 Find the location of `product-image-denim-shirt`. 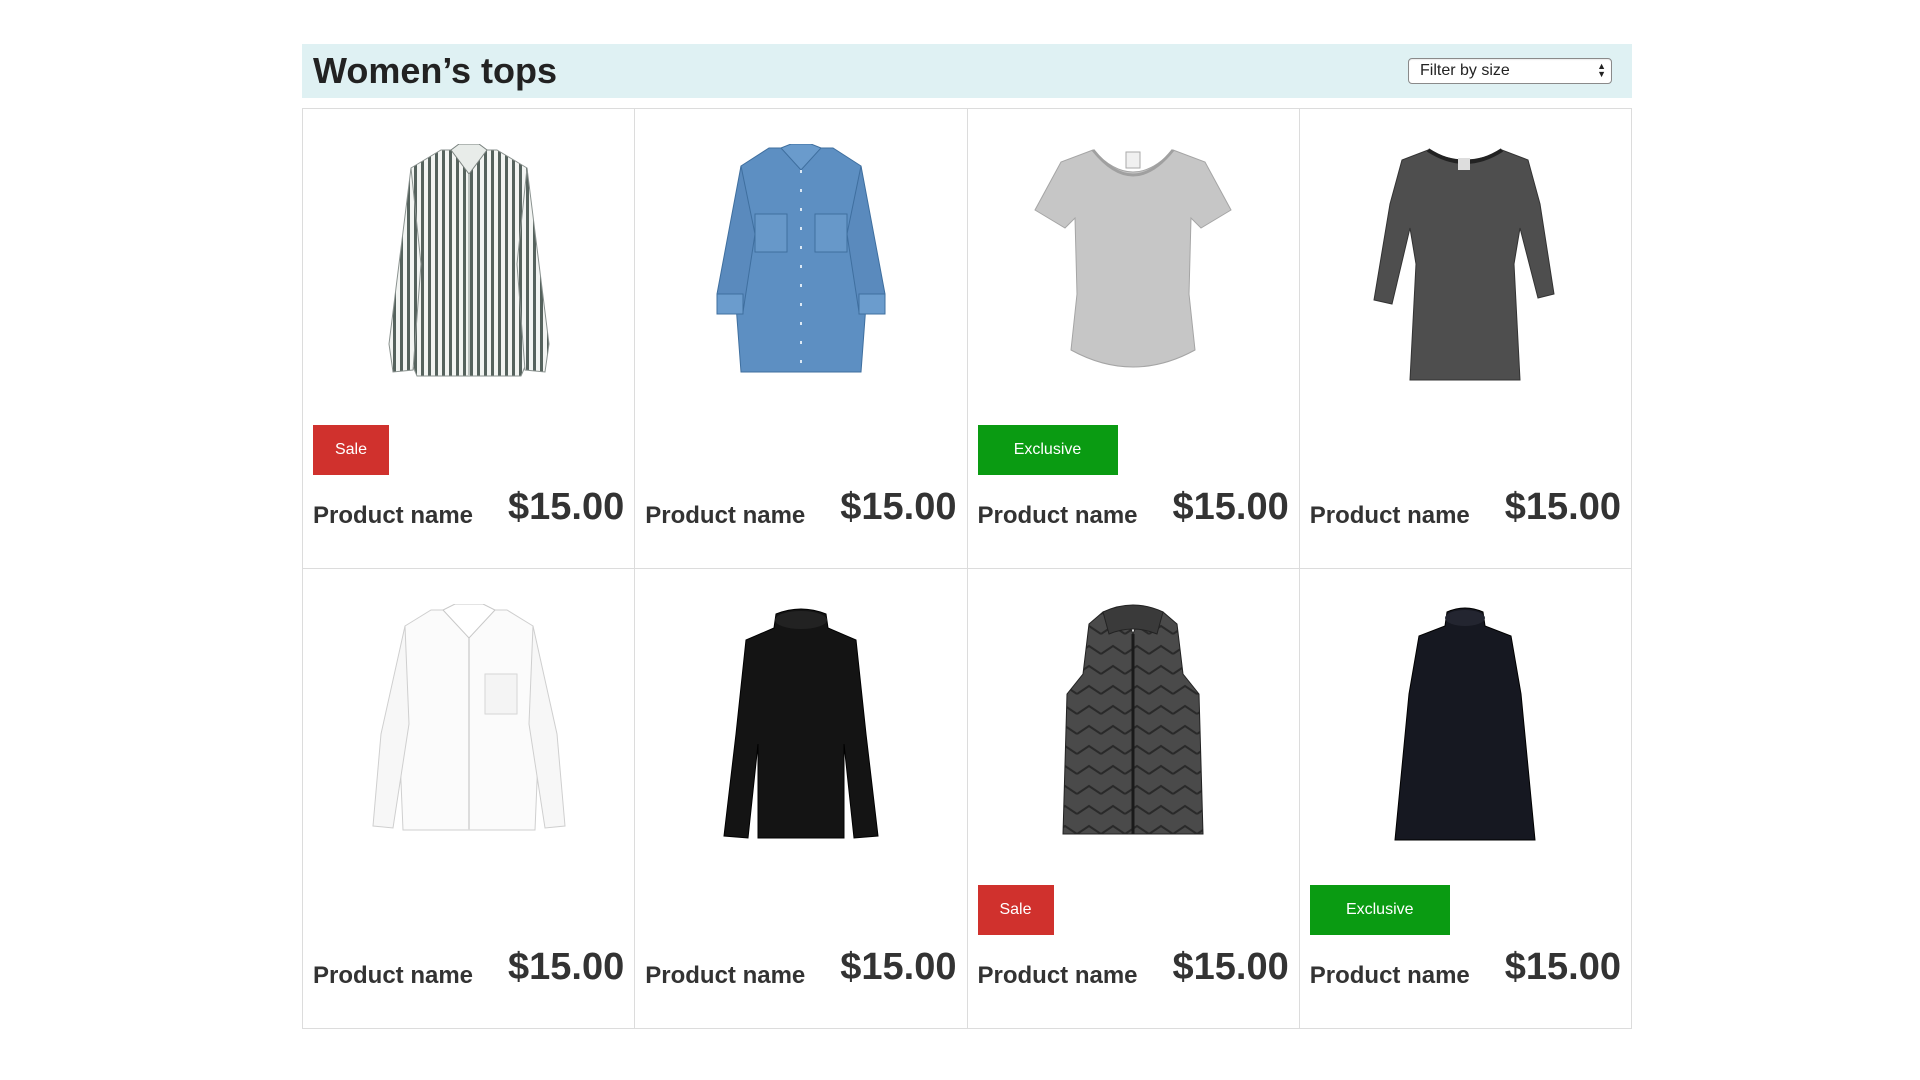

product-image-denim-shirt is located at coordinates (800, 264).